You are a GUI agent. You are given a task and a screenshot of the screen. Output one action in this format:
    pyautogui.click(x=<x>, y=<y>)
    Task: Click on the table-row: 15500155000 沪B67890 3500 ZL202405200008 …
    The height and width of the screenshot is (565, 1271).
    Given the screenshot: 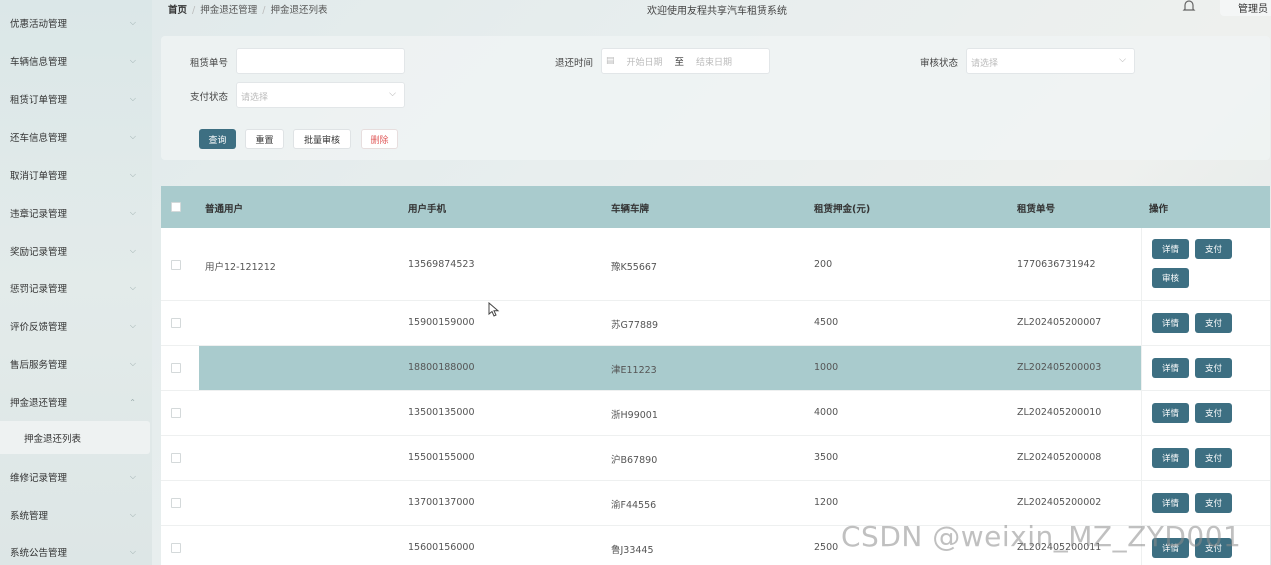 What is the action you would take?
    pyautogui.click(x=715, y=458)
    